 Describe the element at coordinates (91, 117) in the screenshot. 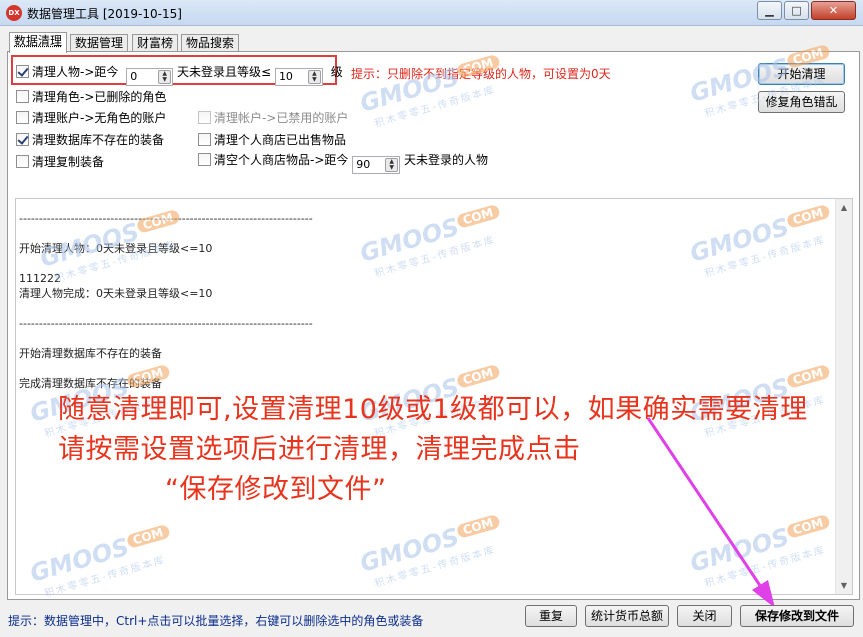

I see `clear-accounts-no-role-option: 清理账户->无角色的账户` at that location.